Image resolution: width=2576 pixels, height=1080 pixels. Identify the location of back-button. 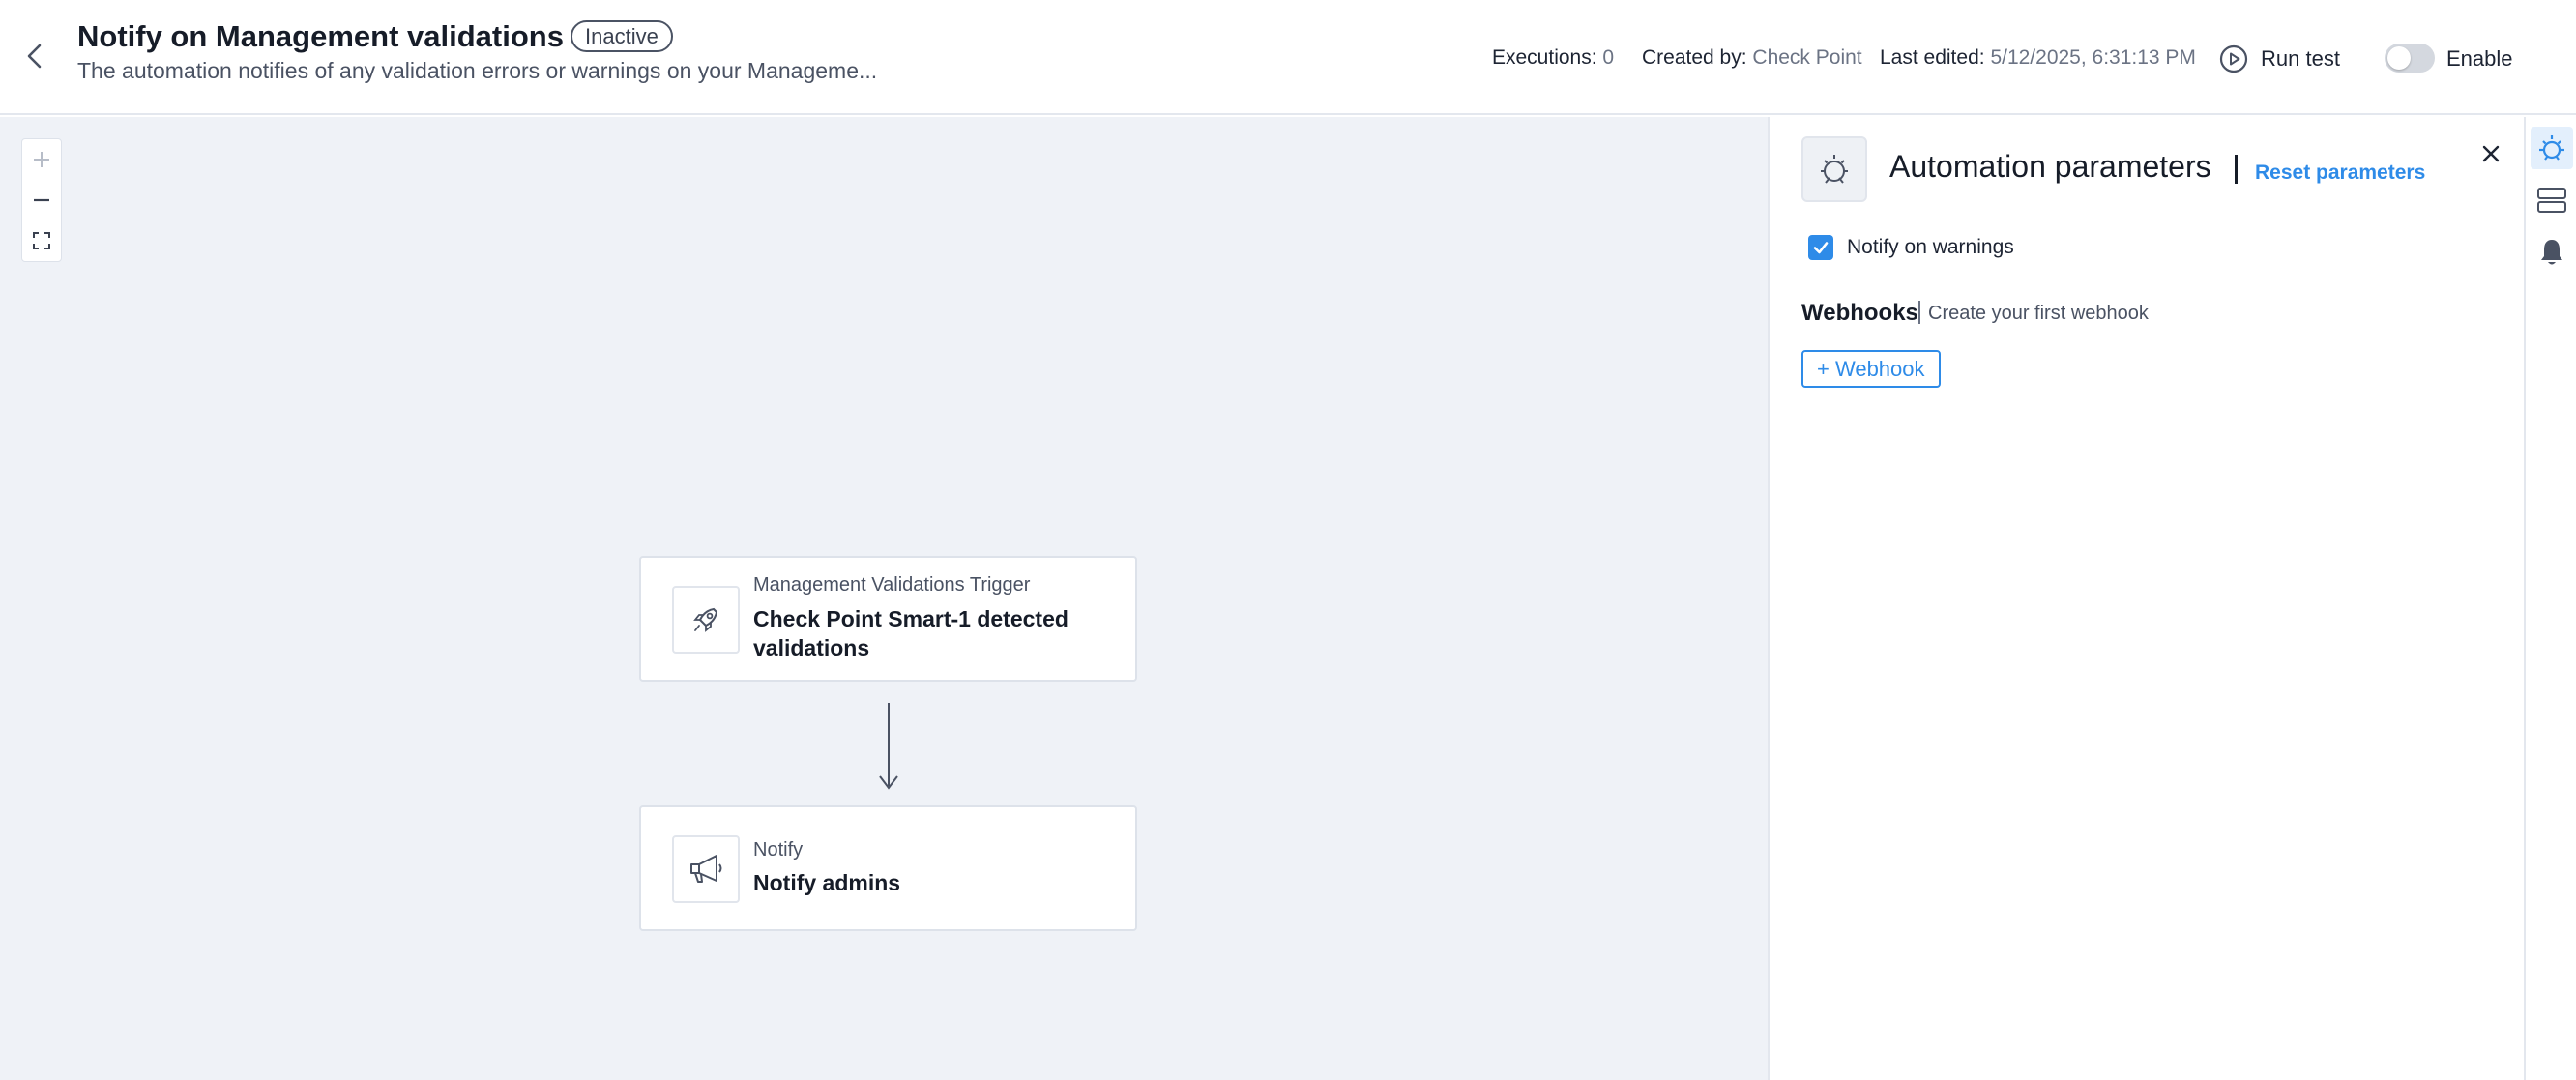
(34, 56).